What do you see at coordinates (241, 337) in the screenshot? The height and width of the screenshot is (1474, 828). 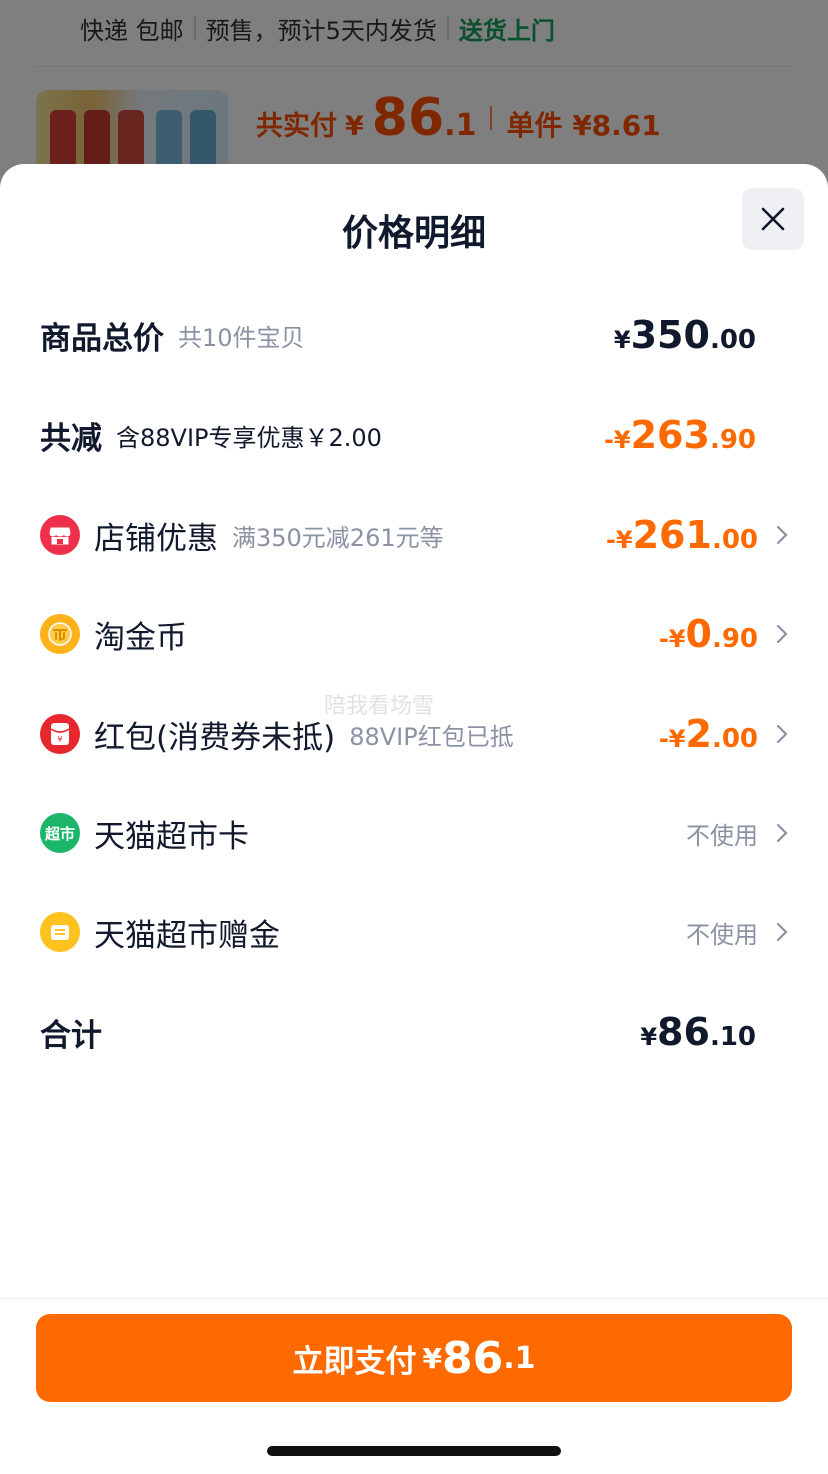 I see `item-count: 共10件宝贝` at bounding box center [241, 337].